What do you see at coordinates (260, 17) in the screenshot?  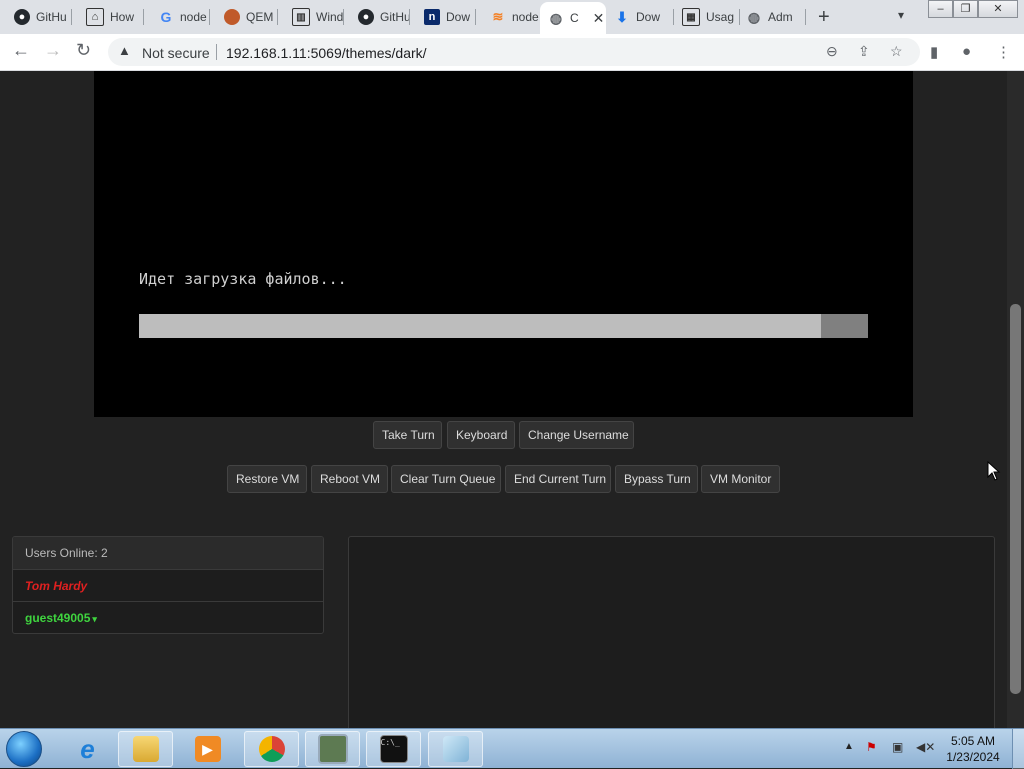 I see `tab-title: QEM` at bounding box center [260, 17].